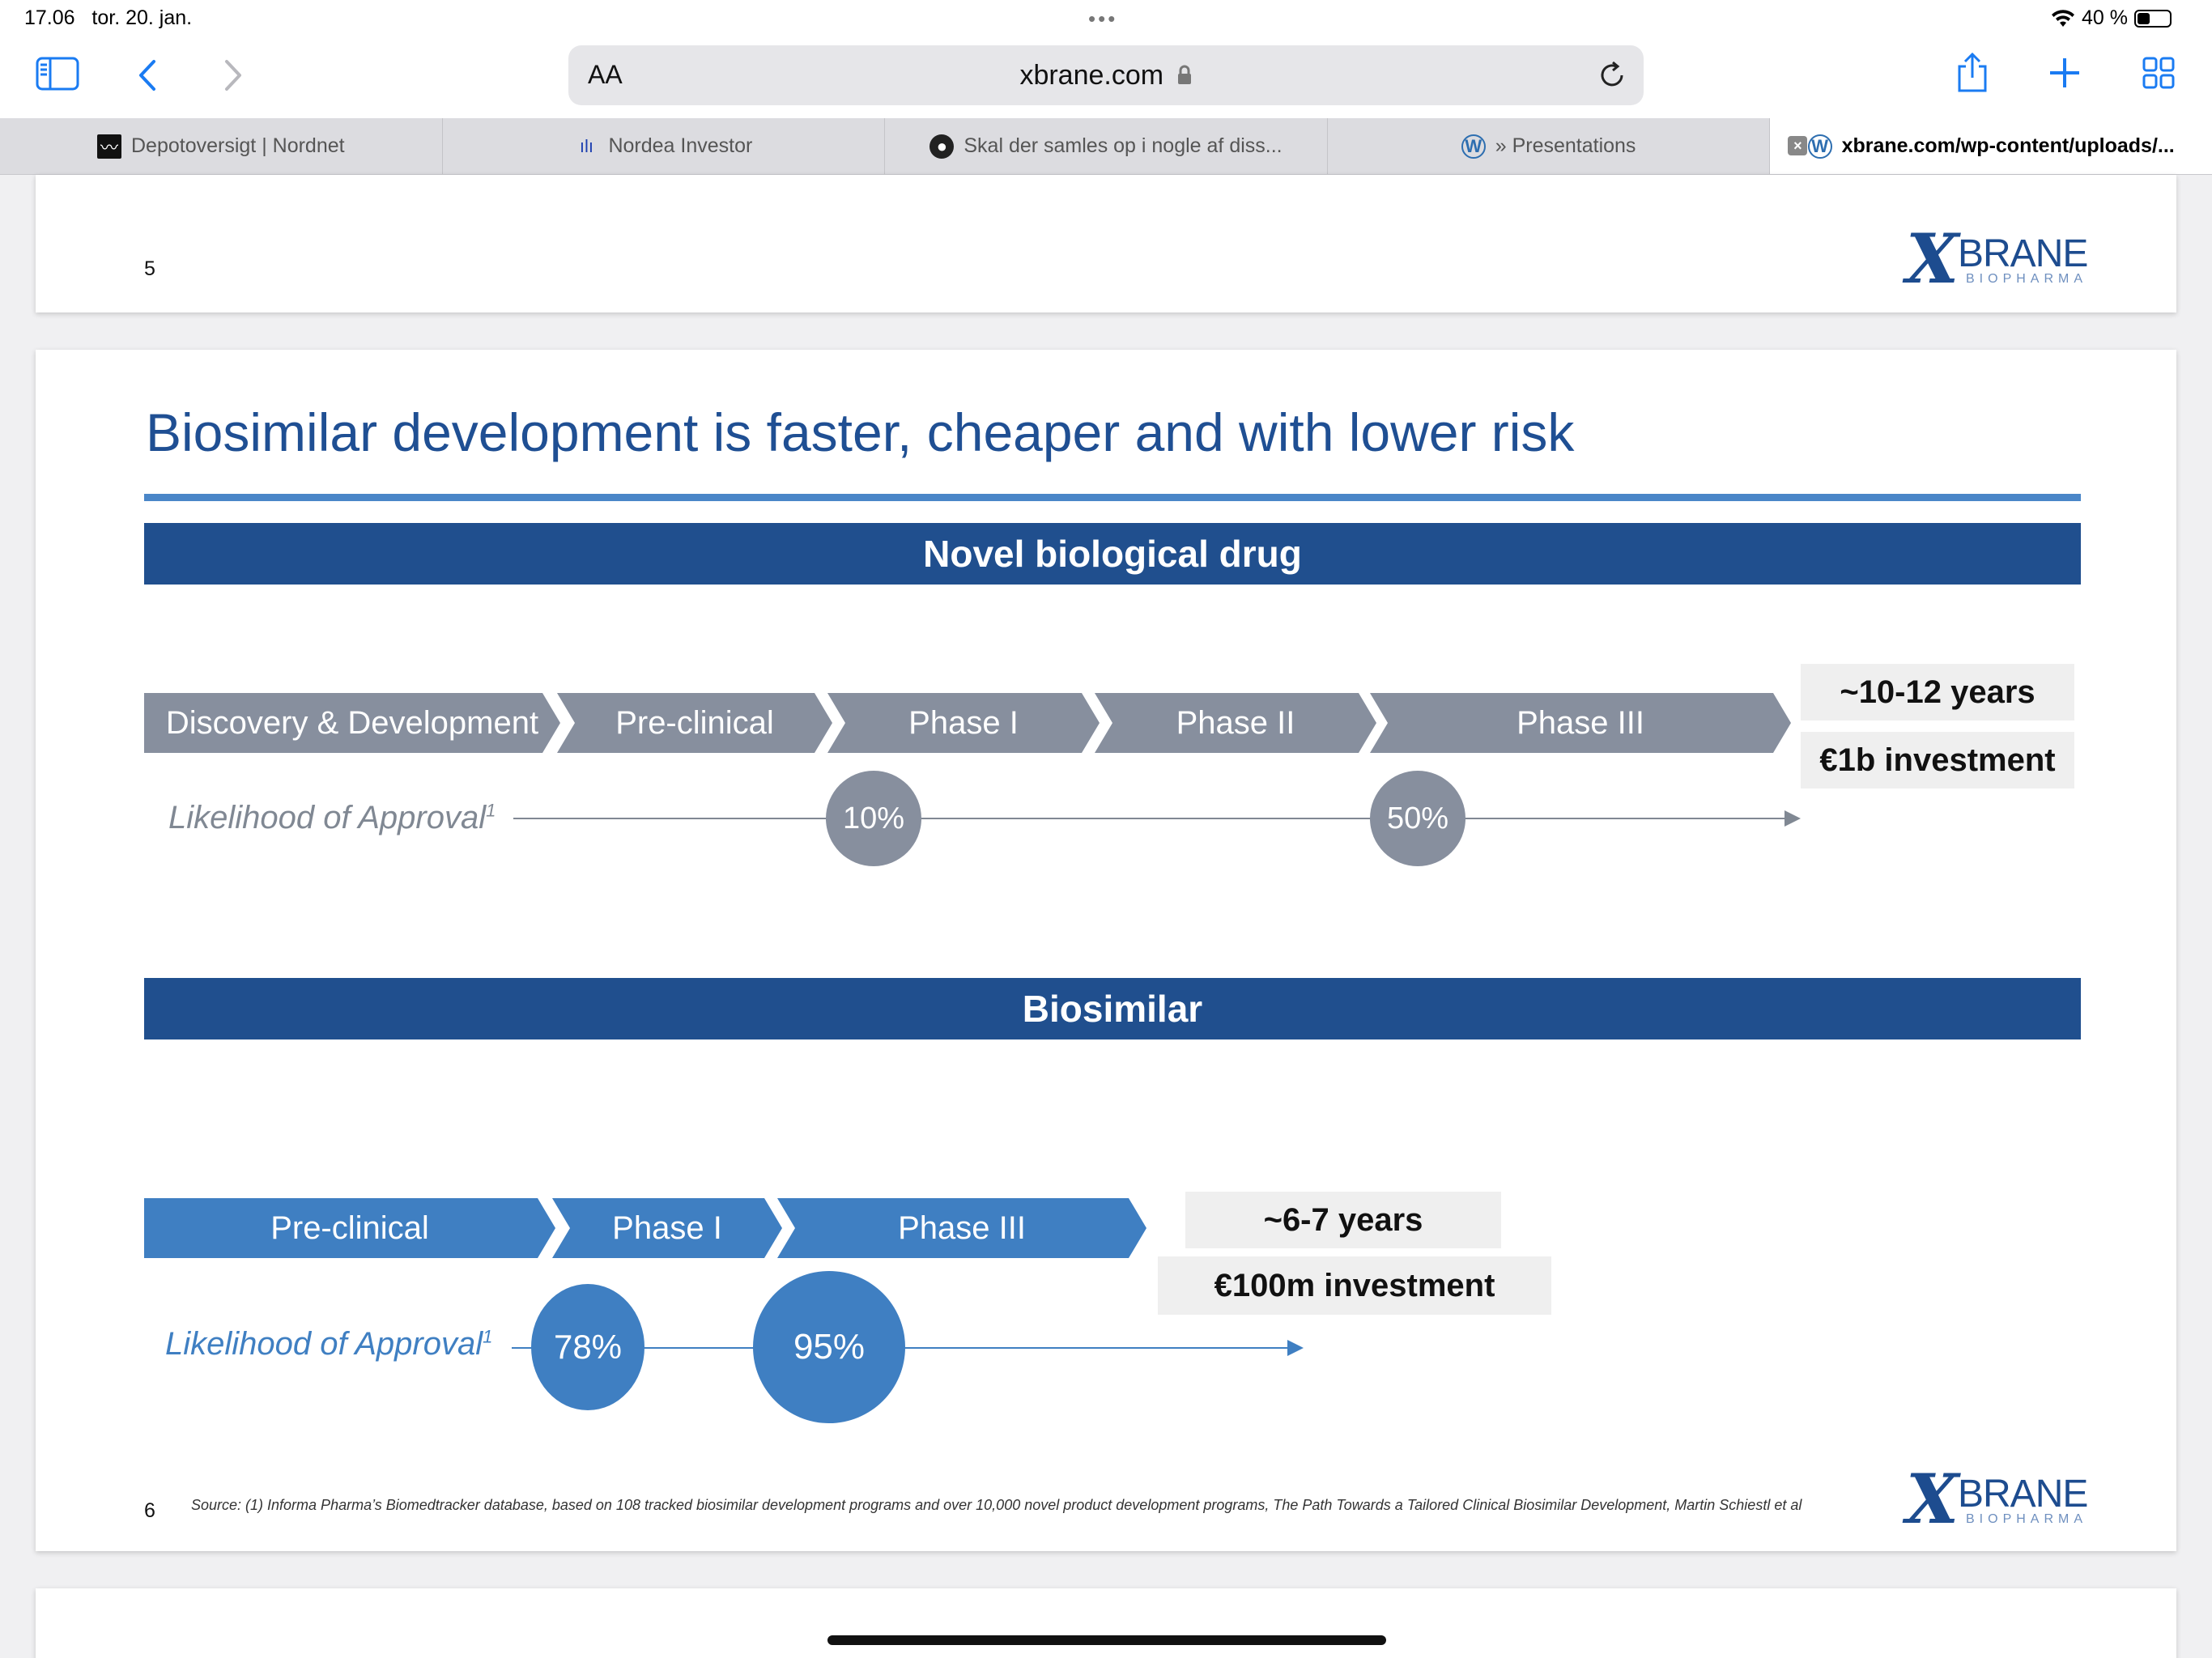 The image size is (2212, 1658). I want to click on tab-presentations: W » Presentations, so click(1549, 146).